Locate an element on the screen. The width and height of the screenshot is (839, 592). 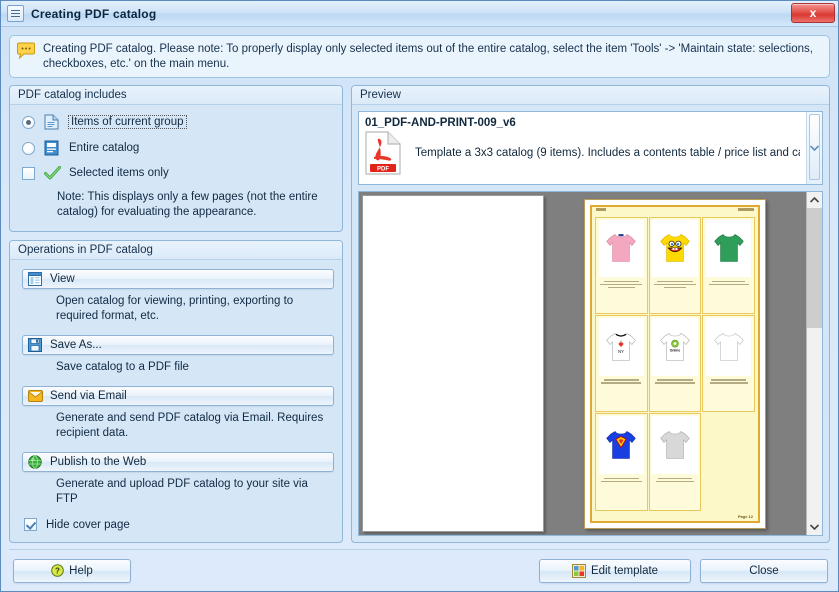
radio-entire-catalog is located at coordinates (28, 148).